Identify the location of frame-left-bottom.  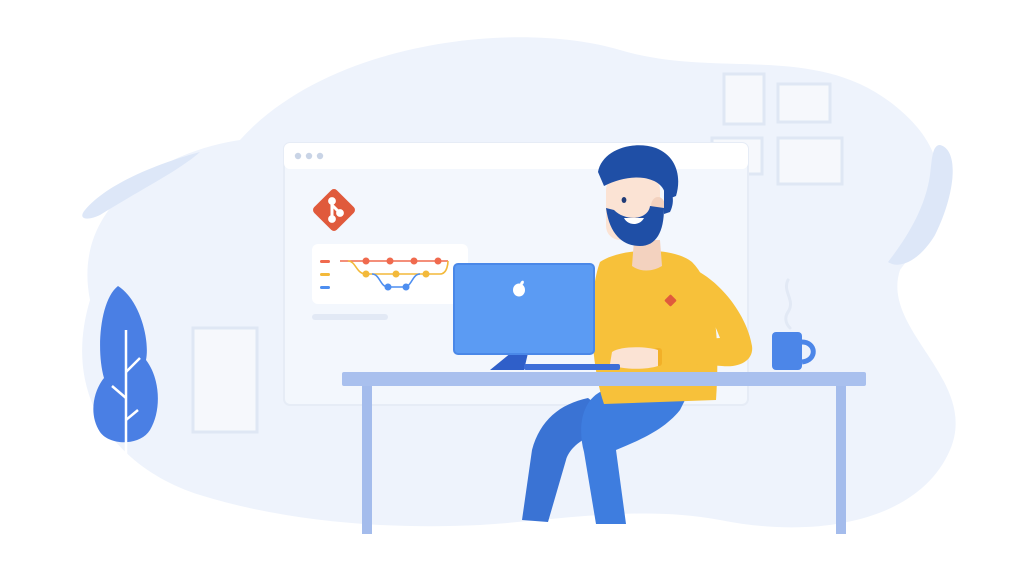
(225, 380).